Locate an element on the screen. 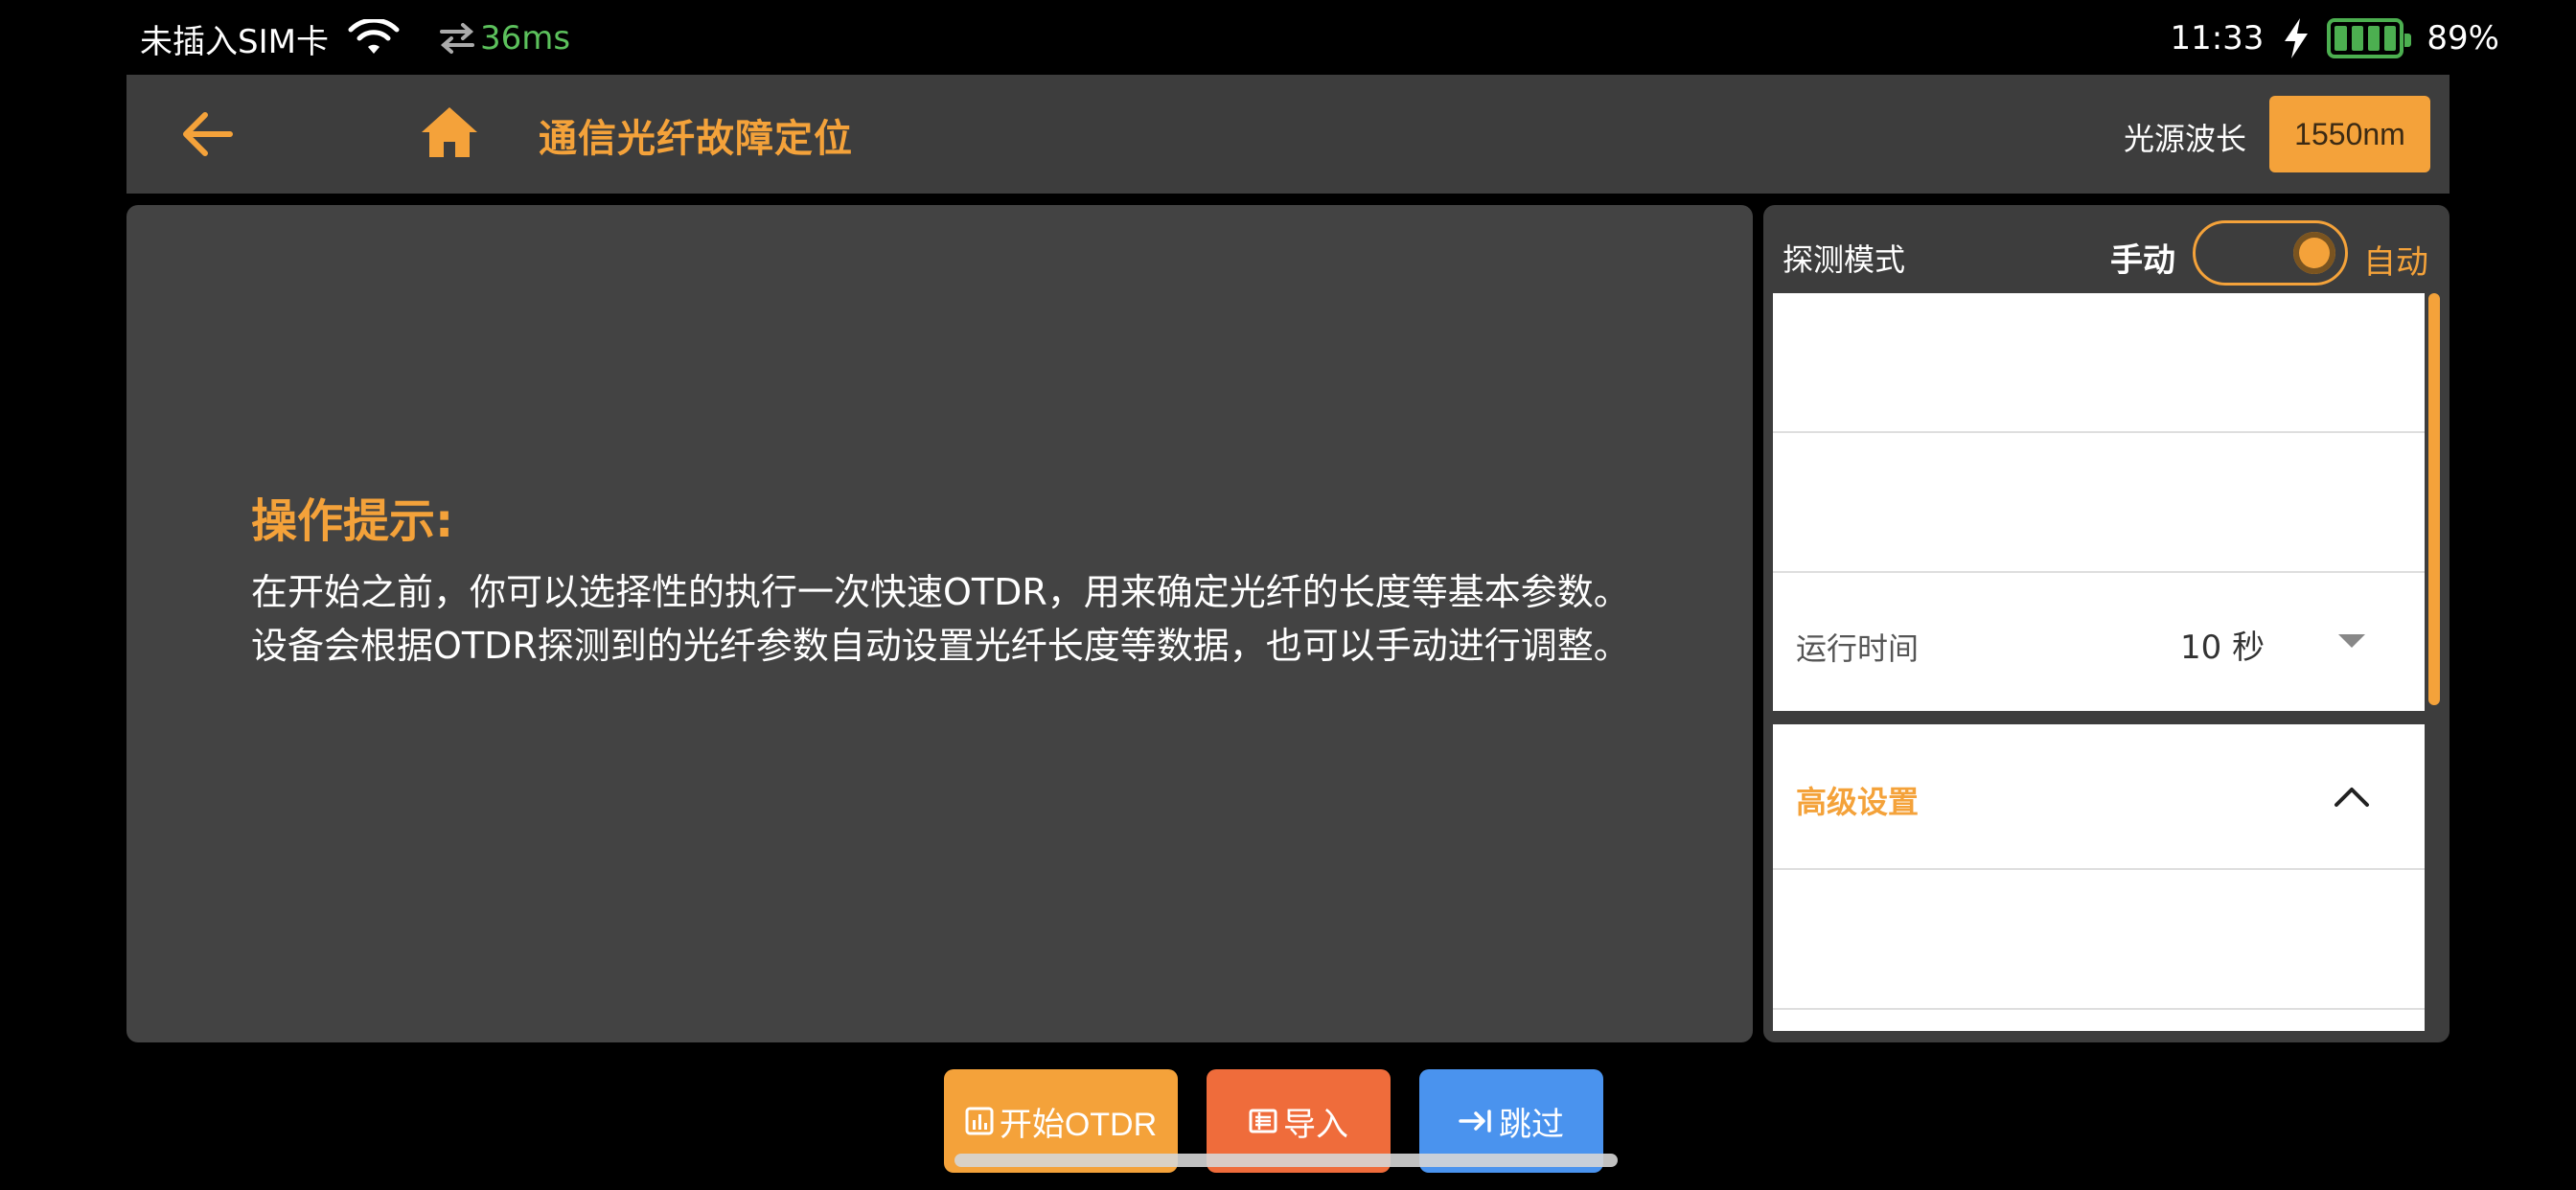 This screenshot has height=1190, width=2576. mode-manual-label: 手动 is located at coordinates (2142, 257).